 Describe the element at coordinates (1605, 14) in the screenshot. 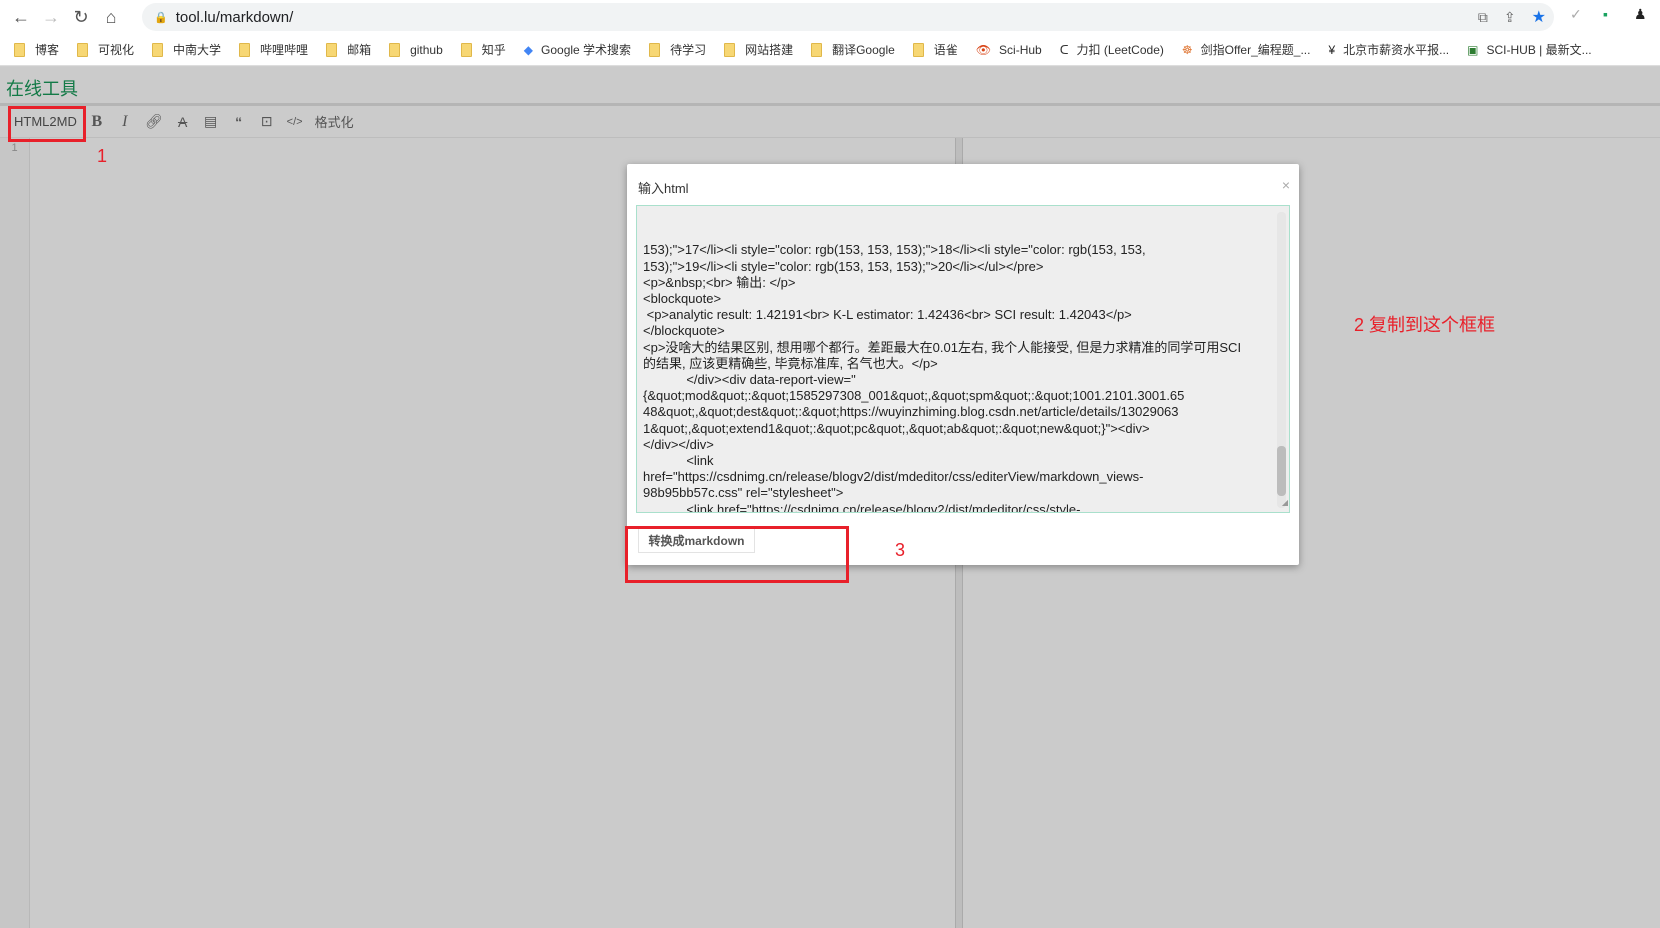

I see `green-extension-icon: ▪` at that location.